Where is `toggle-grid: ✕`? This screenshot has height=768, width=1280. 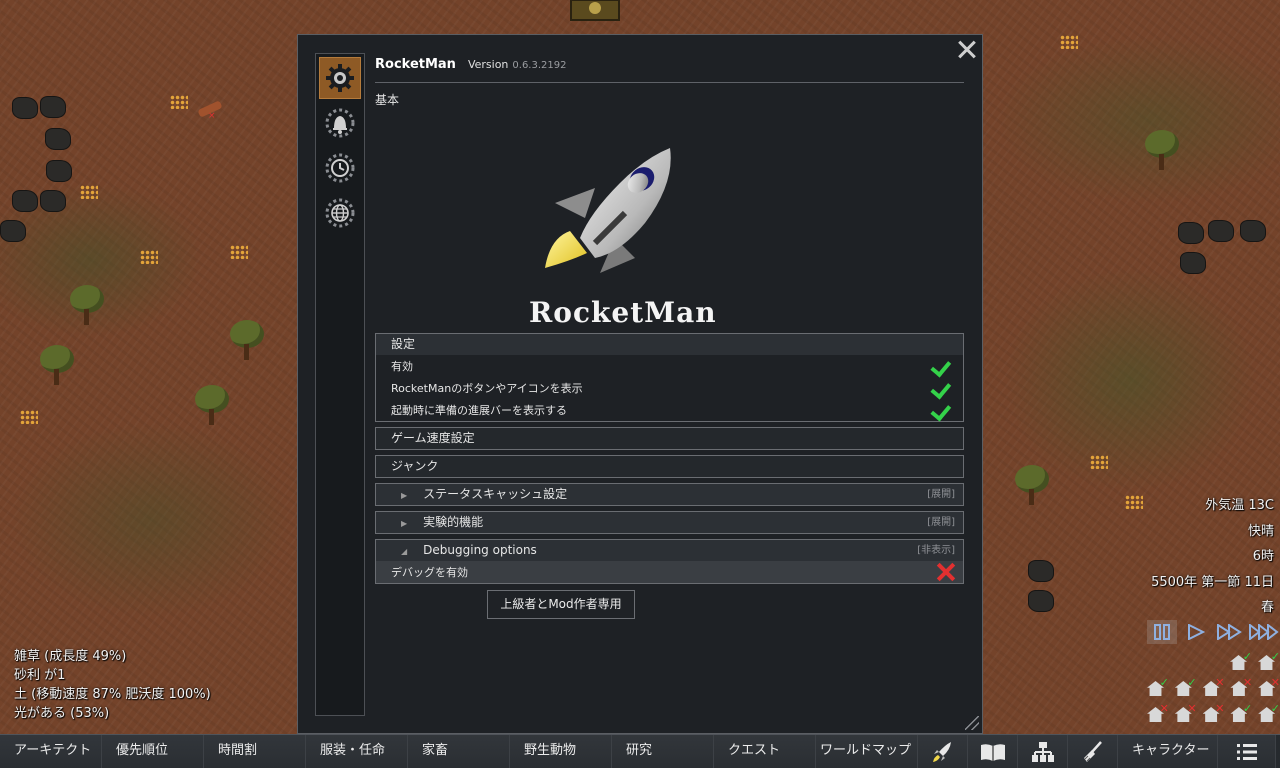 toggle-grid: ✕ is located at coordinates (1156, 714).